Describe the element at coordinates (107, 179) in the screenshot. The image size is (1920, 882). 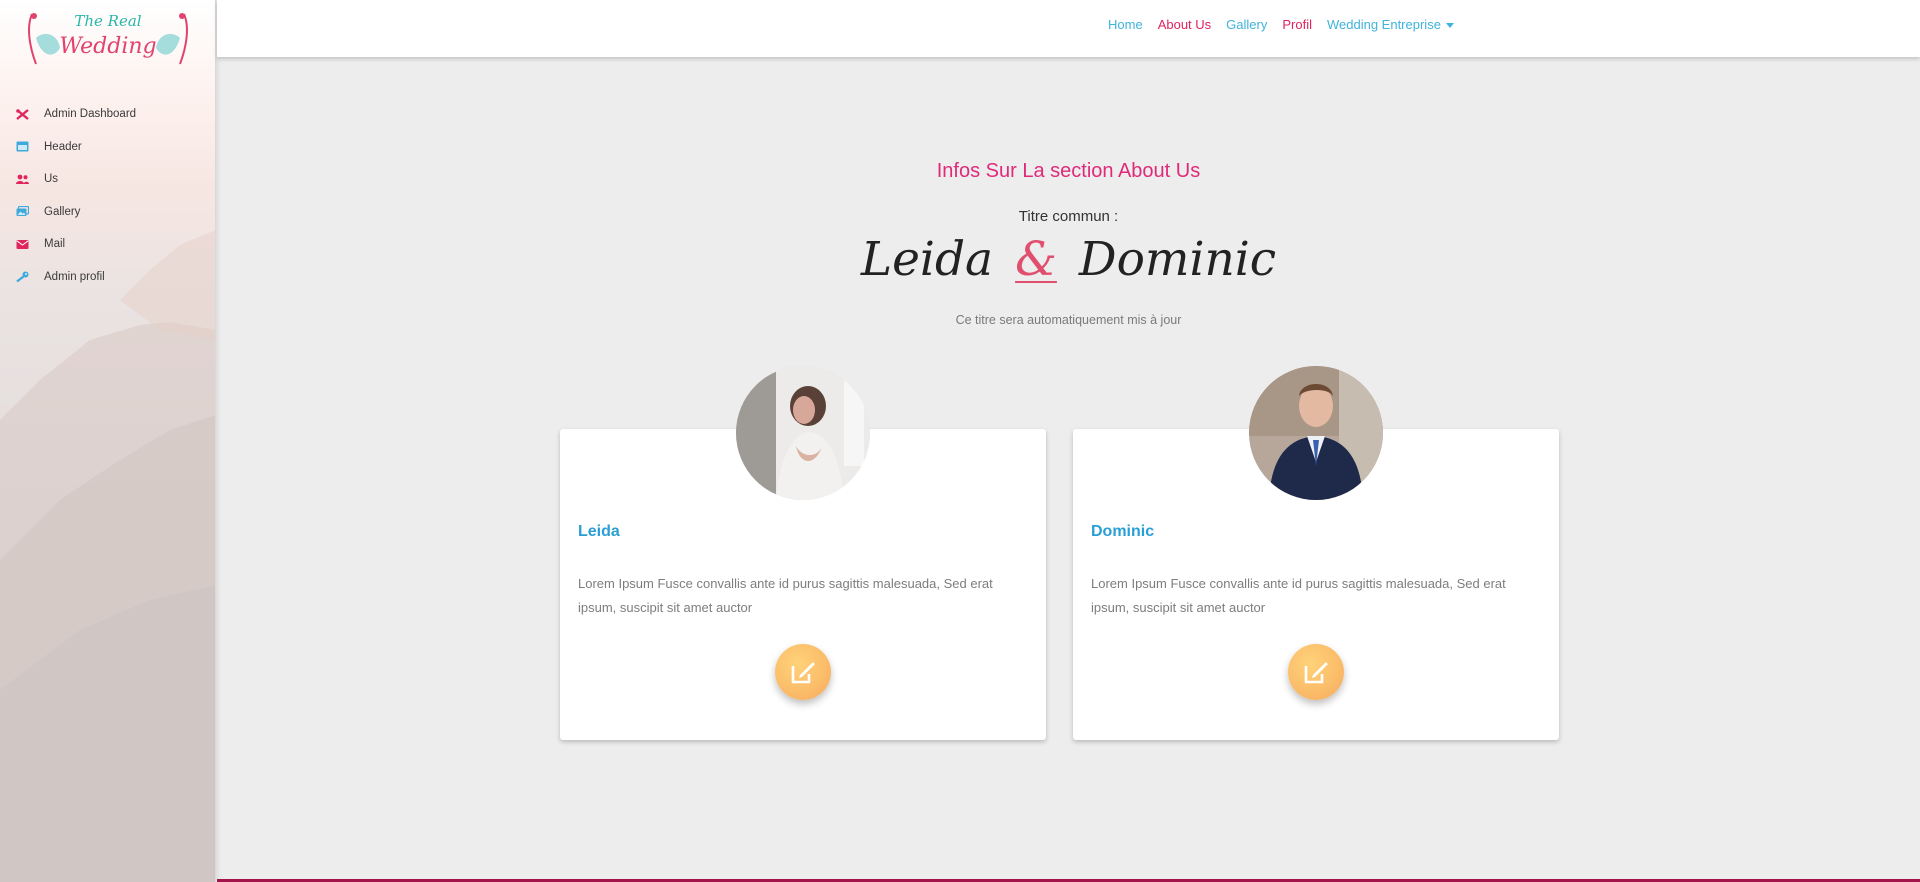
I see `sidebar-item-us: Us` at that location.